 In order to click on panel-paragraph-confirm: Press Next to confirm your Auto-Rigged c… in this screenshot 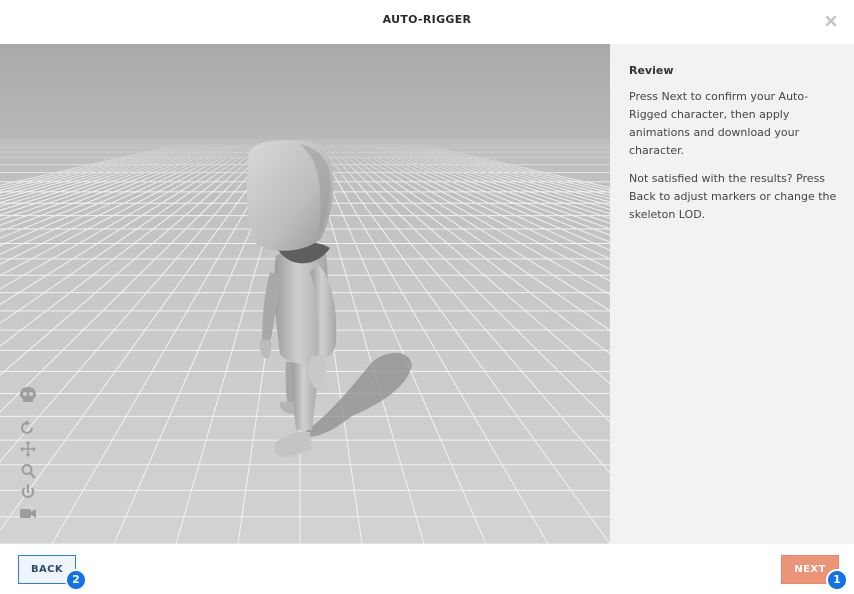, I will do `click(719, 123)`.